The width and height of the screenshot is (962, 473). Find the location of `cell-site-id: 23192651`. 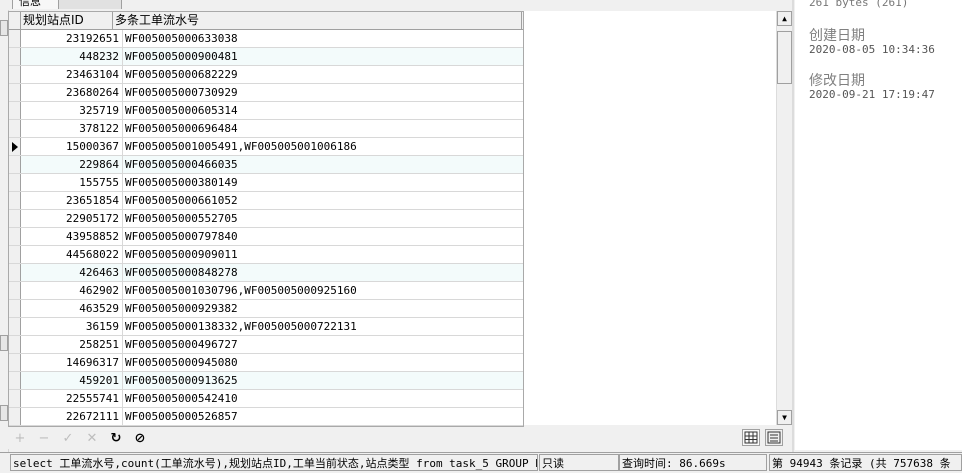

cell-site-id: 23192651 is located at coordinates (72, 38).